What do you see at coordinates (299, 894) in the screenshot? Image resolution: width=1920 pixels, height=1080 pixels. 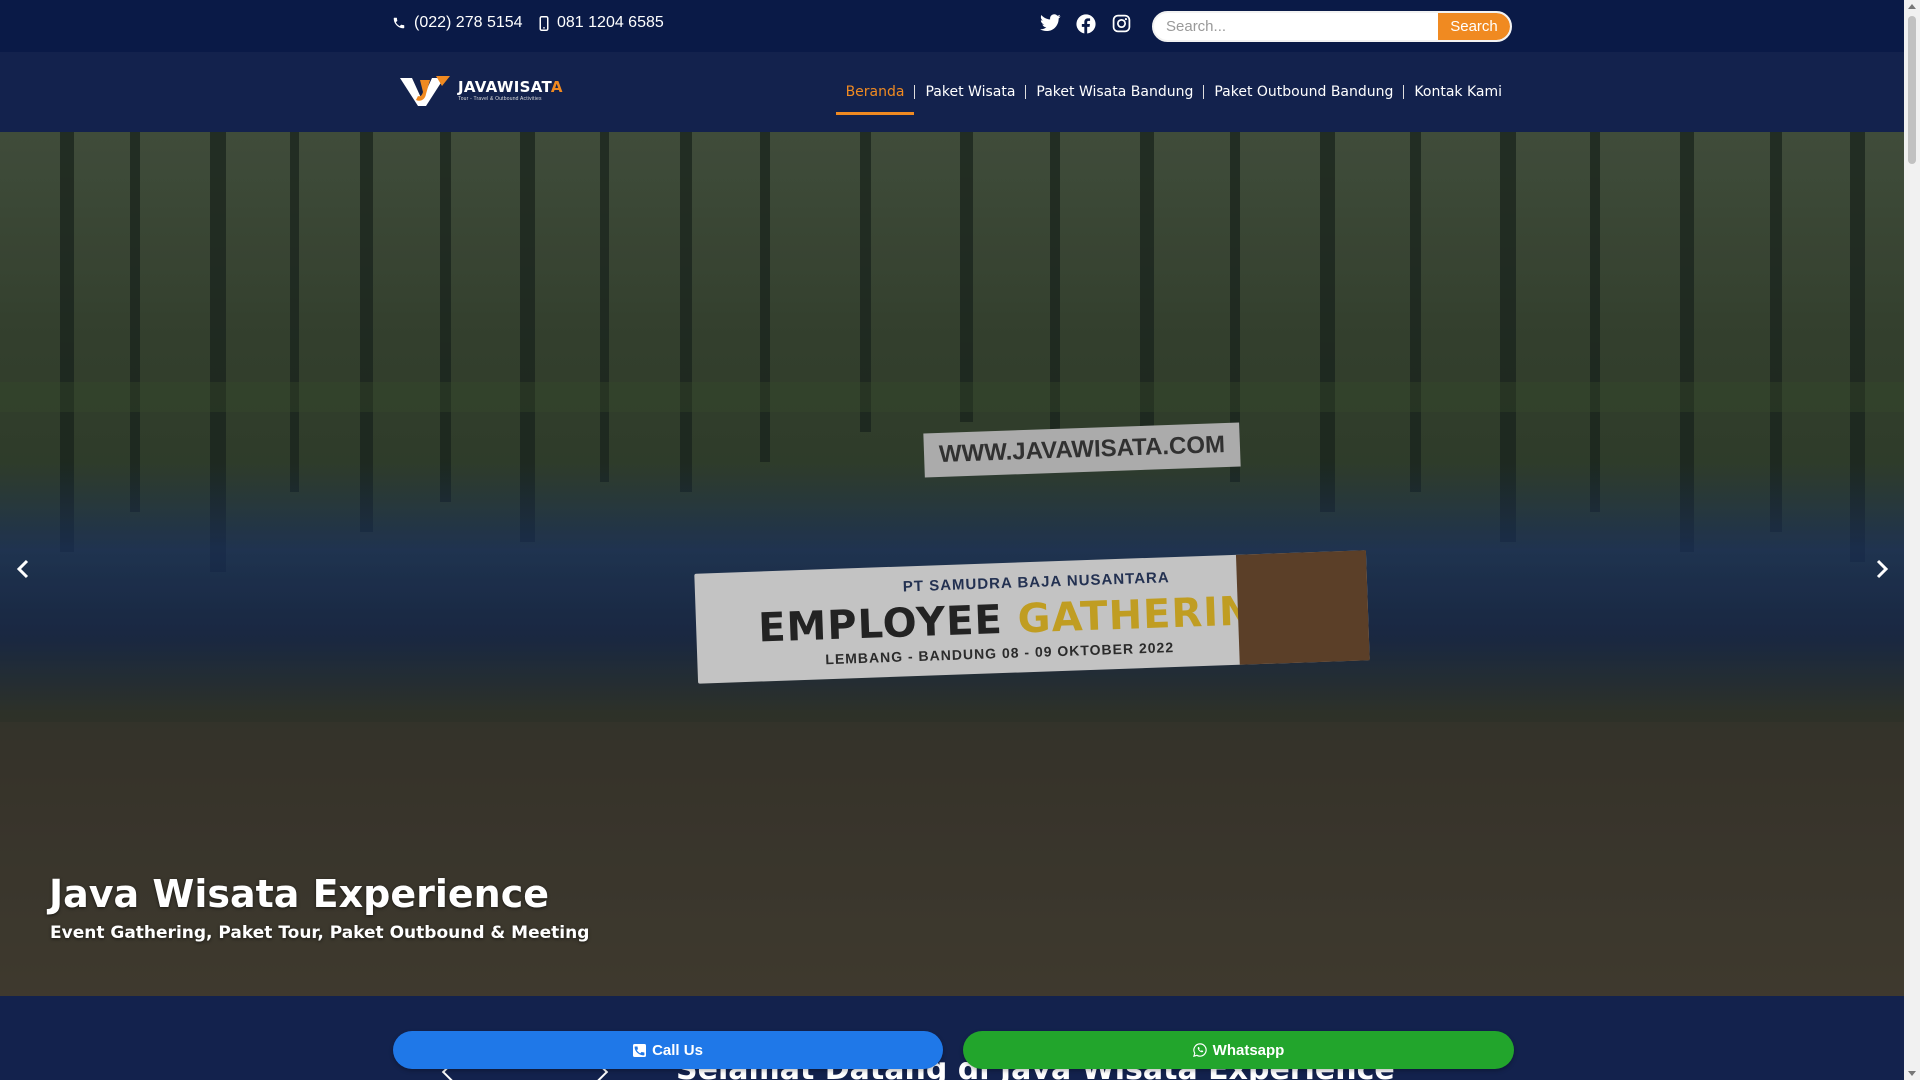 I see `hero-title: Java Wisata Experience` at bounding box center [299, 894].